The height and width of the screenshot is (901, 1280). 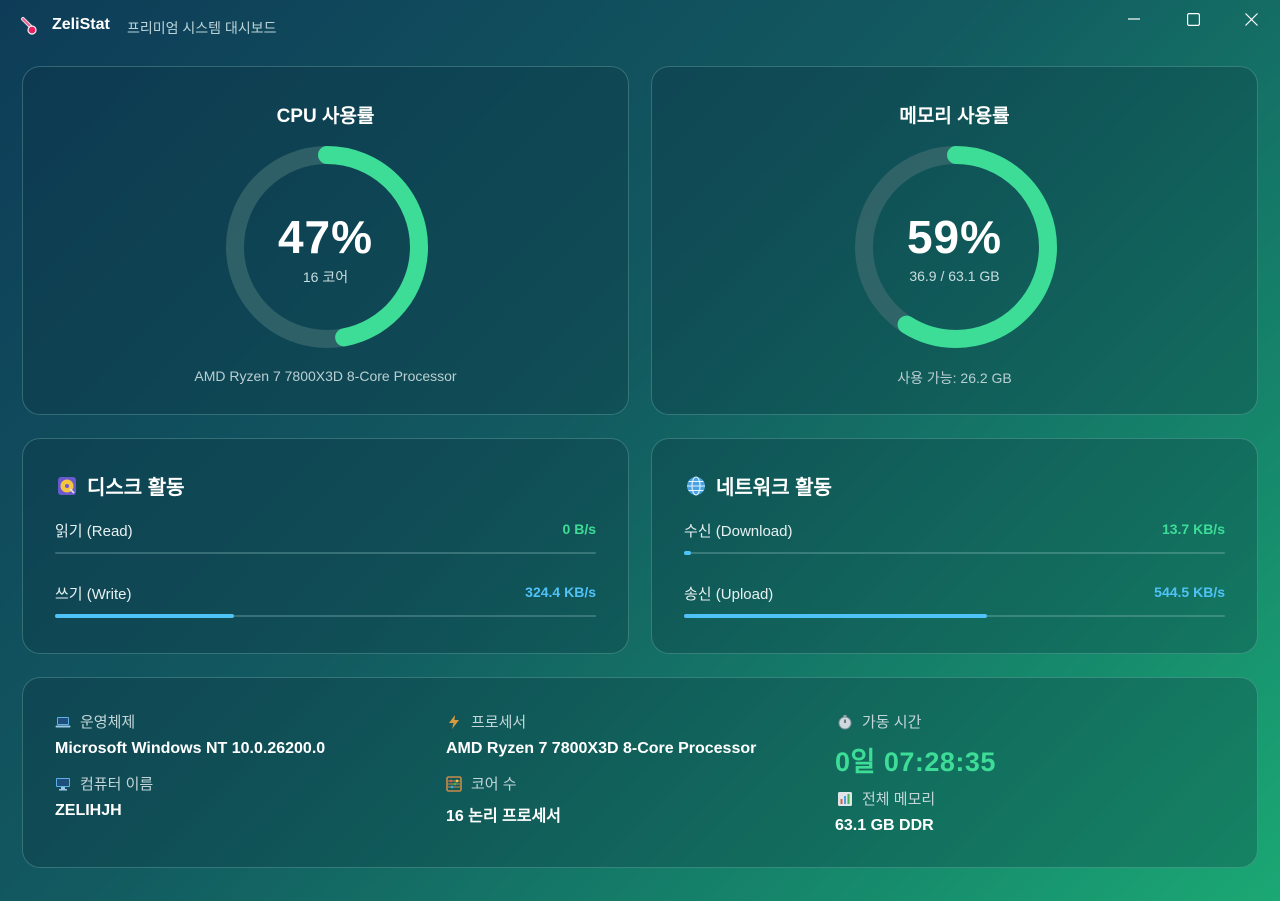 What do you see at coordinates (560, 592) in the screenshot?
I see `disk-write-value: 324.4 KB/s` at bounding box center [560, 592].